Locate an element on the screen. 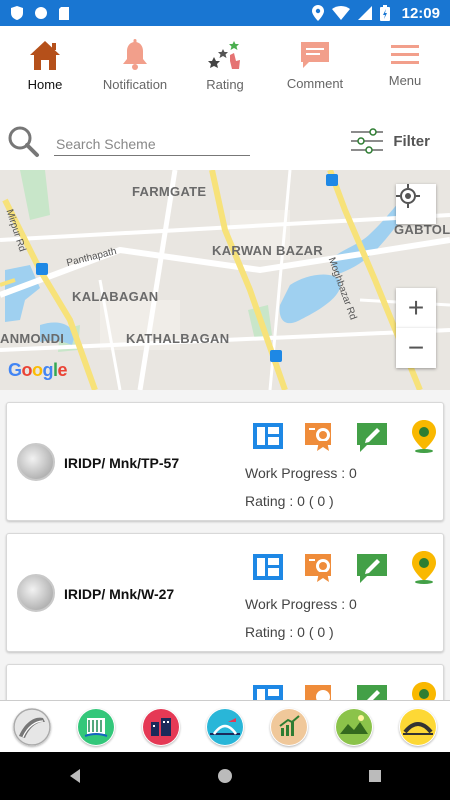 The height and width of the screenshot is (800, 450). nav-home: Home is located at coordinates (45, 65).